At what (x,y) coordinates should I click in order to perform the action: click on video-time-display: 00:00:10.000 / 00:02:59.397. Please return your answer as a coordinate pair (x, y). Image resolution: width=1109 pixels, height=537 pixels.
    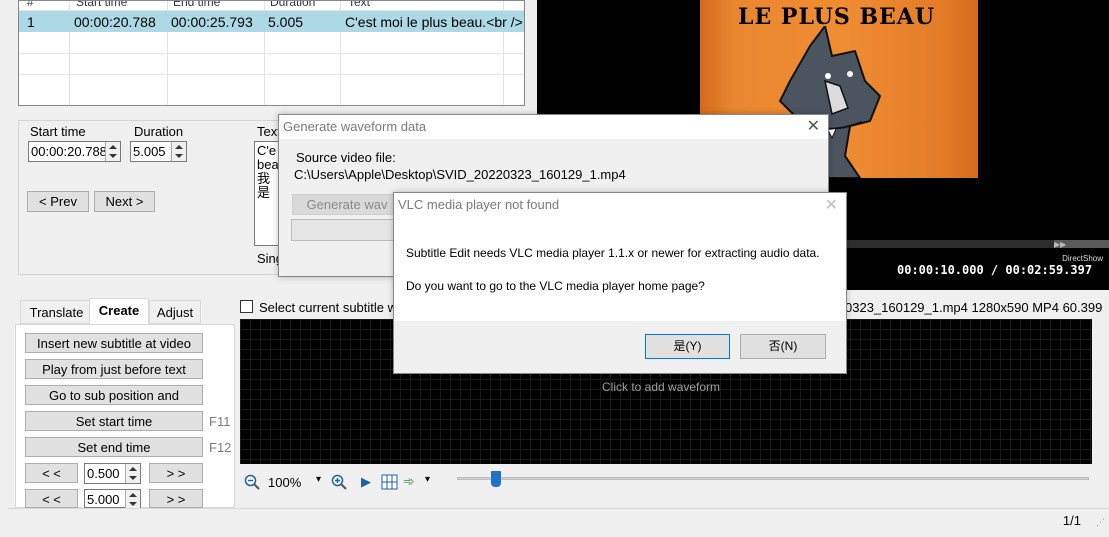
    Looking at the image, I should click on (995, 270).